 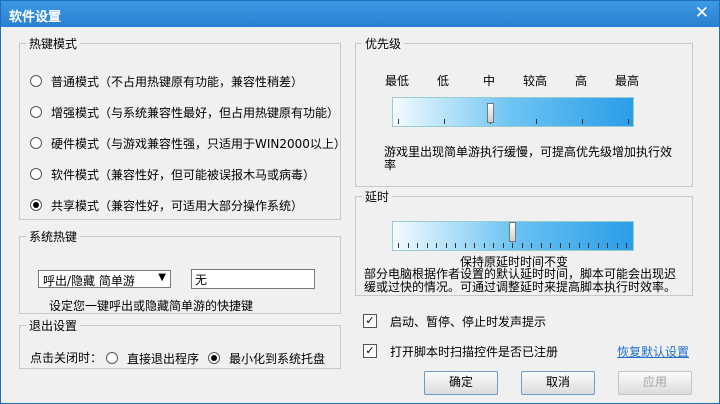 What do you see at coordinates (581, 81) in the screenshot?
I see `priority-level-4: 高` at bounding box center [581, 81].